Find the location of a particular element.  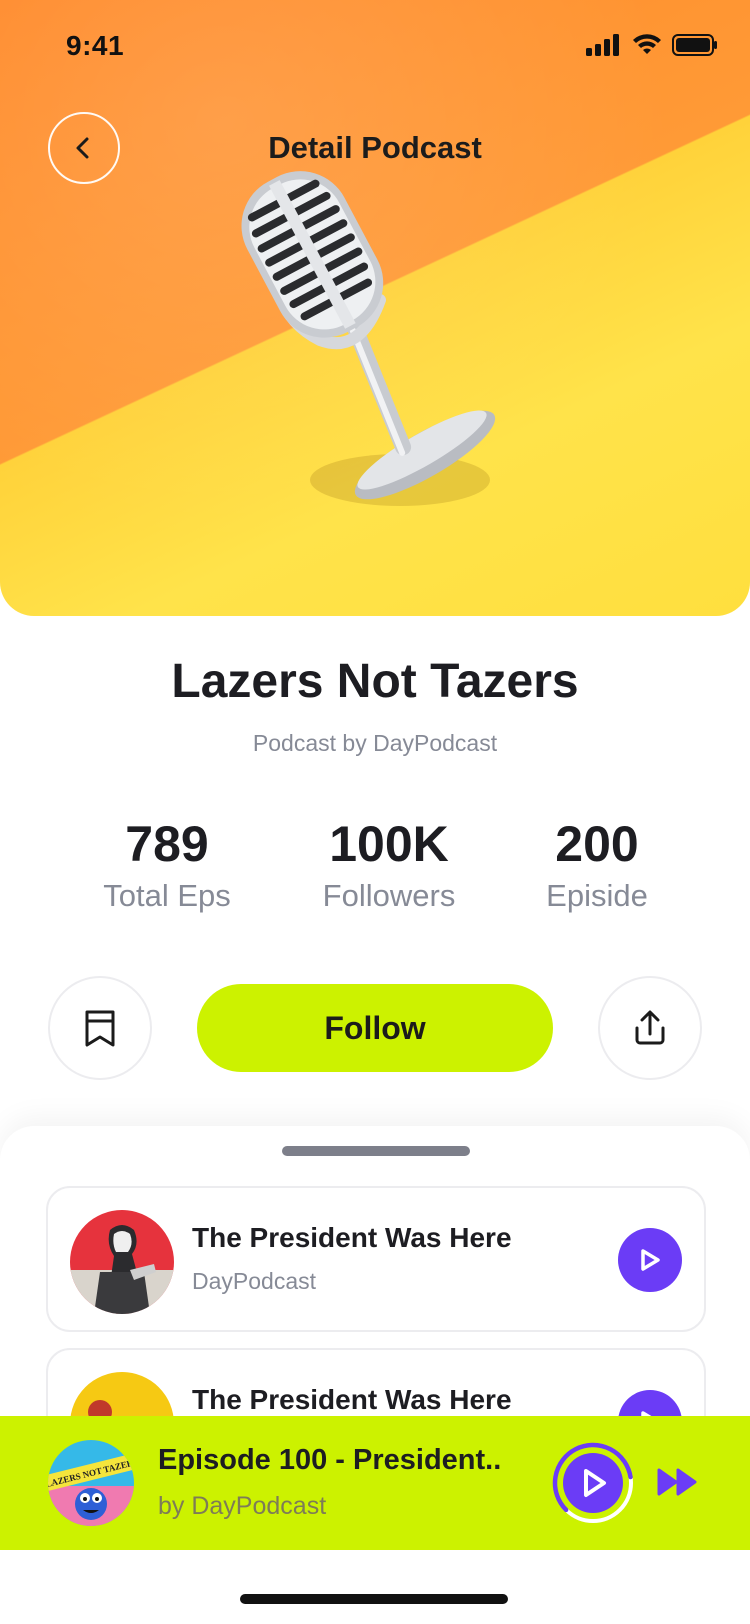

podcast-title: Lazers Not Tazers is located at coordinates (375, 681).